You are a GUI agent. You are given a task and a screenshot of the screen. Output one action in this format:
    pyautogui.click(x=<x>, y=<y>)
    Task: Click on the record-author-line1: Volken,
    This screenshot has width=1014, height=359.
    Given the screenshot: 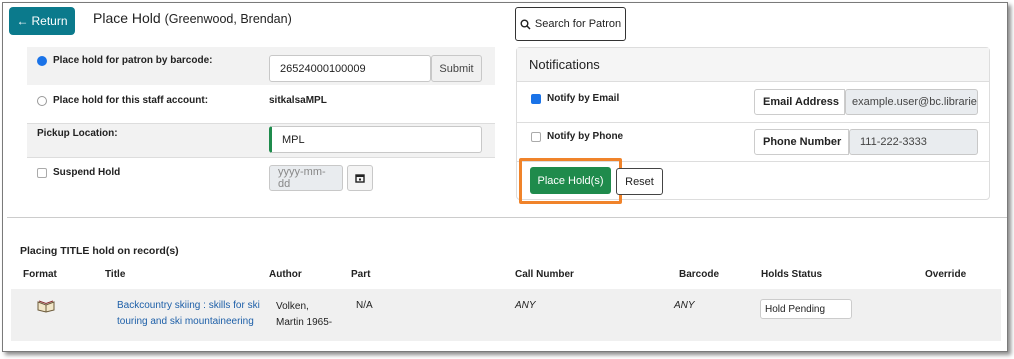 What is the action you would take?
    pyautogui.click(x=292, y=306)
    